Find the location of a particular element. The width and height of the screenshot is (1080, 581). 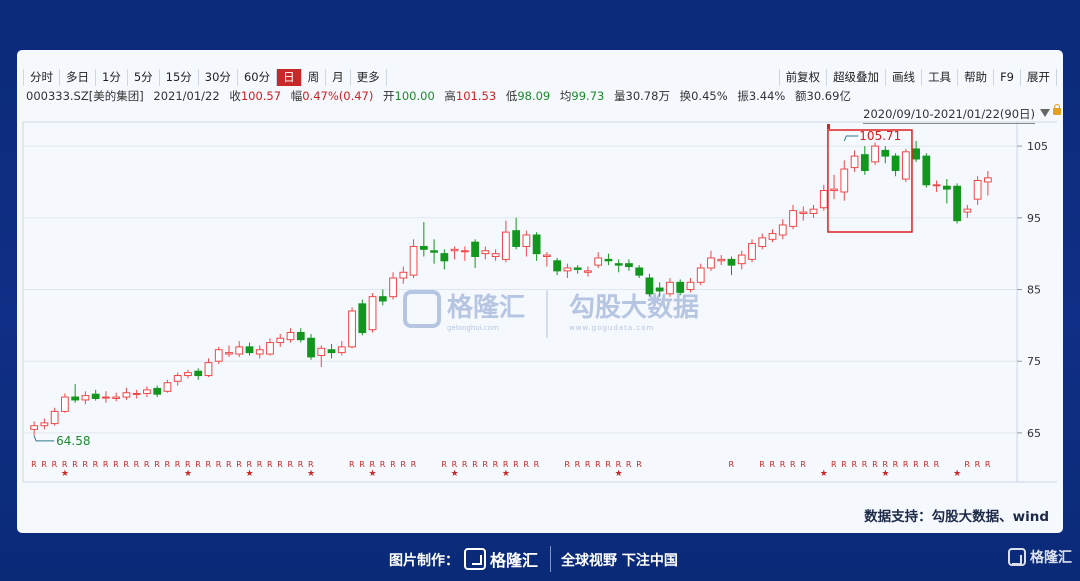

tool-button-5: F9 is located at coordinates (1007, 77).